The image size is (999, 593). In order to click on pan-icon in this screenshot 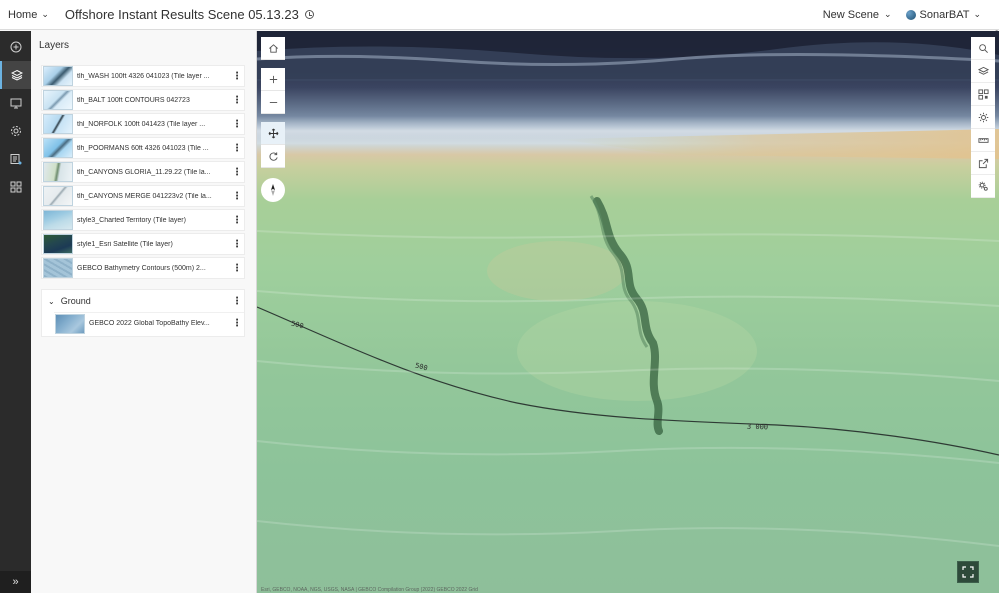, I will do `click(273, 133)`.